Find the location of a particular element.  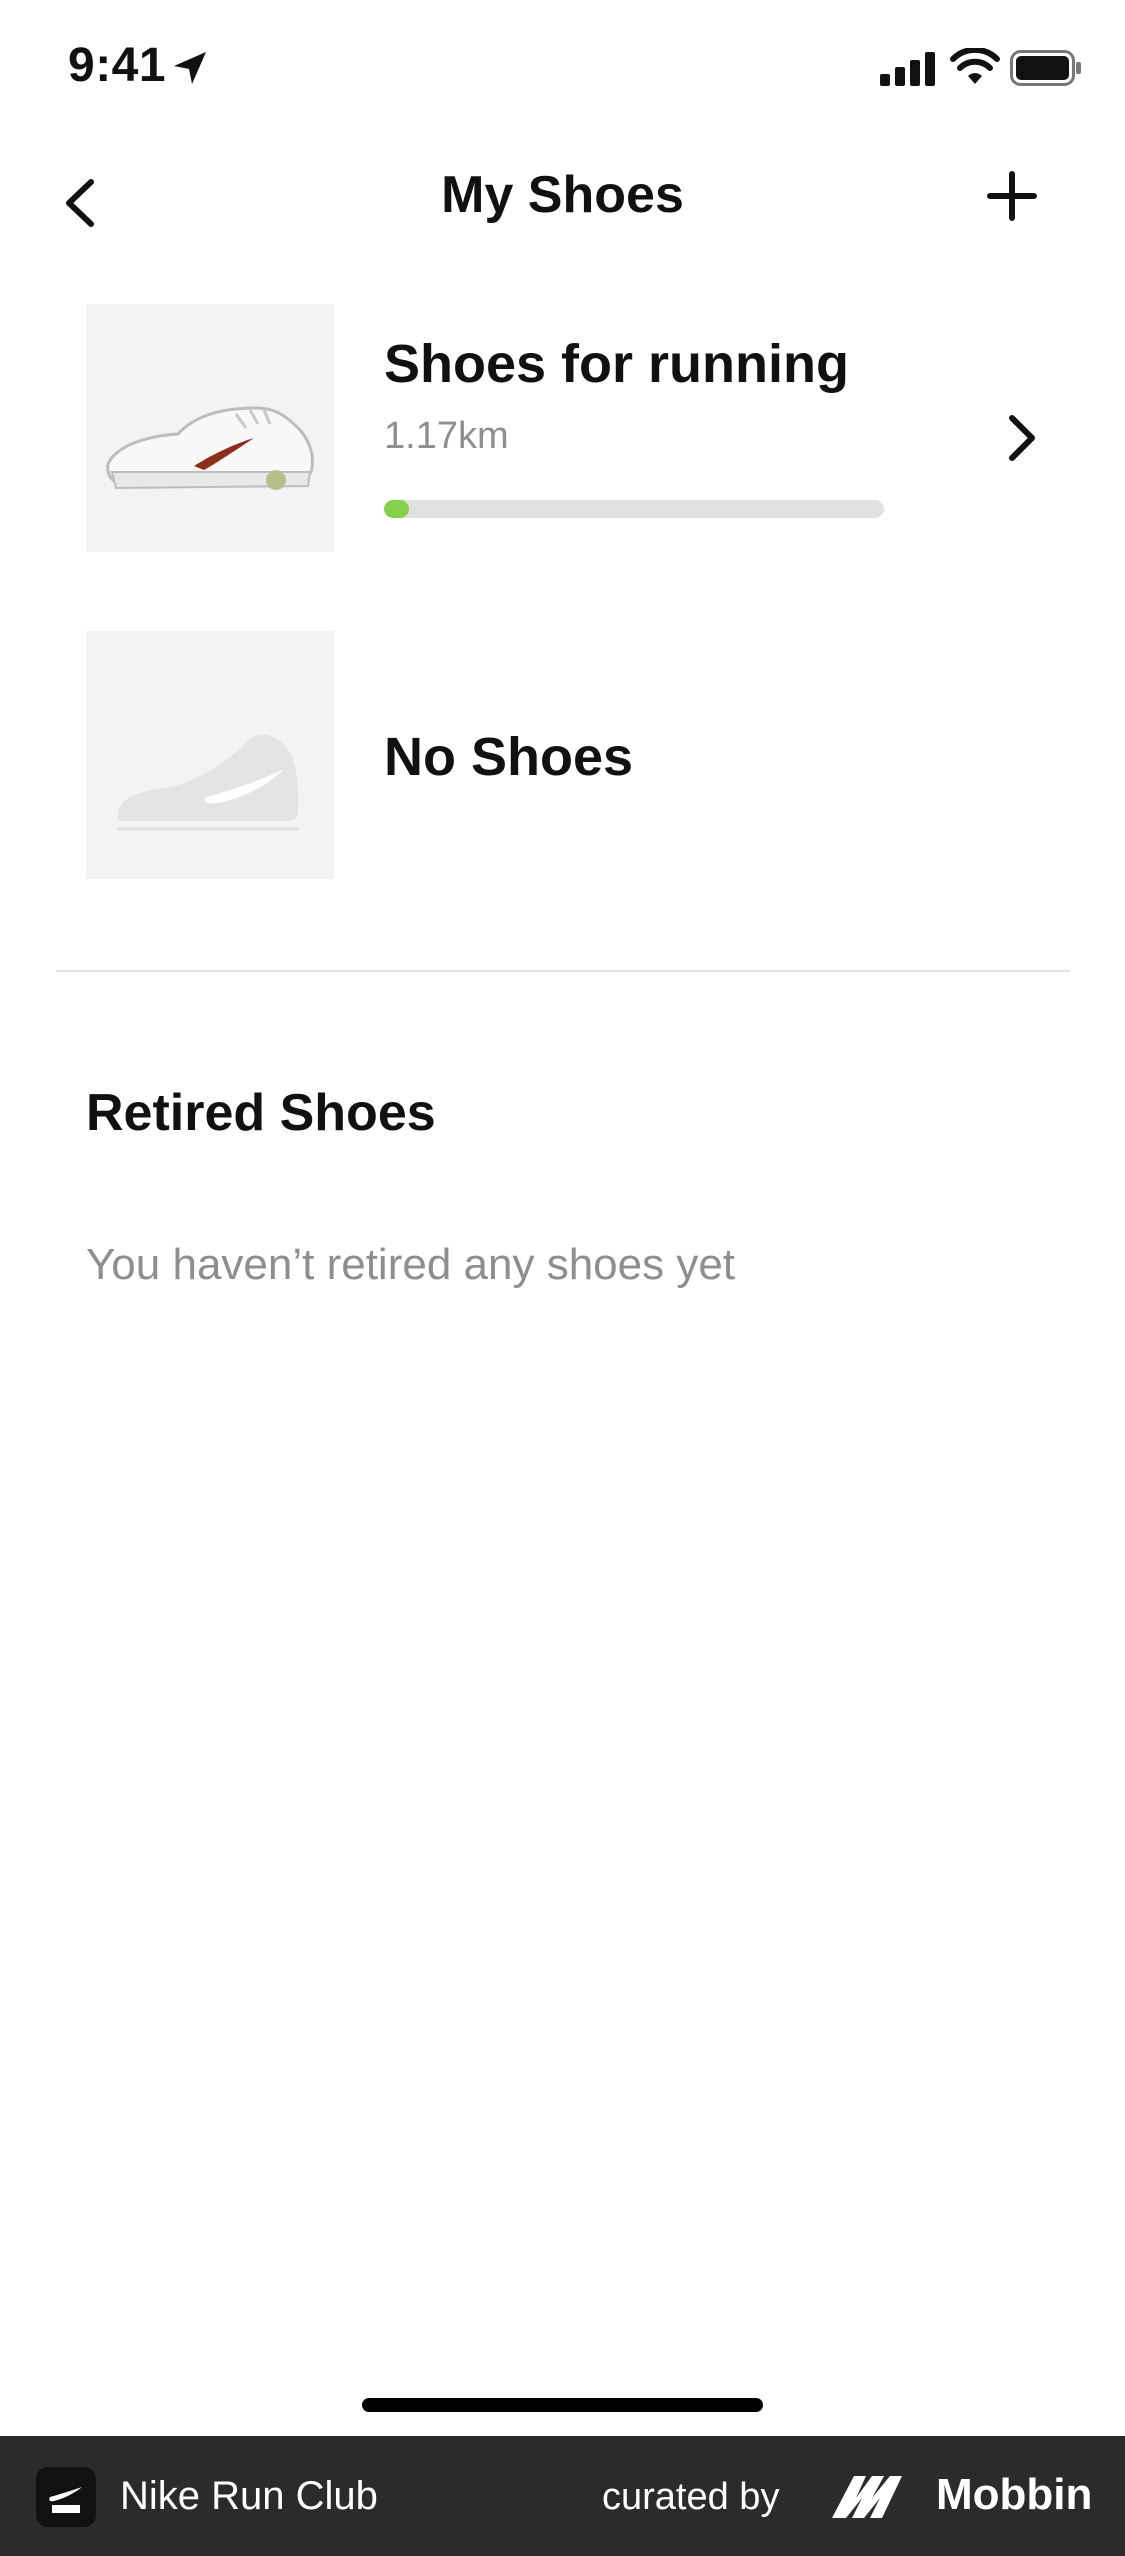

home-indicator is located at coordinates (562, 2405).